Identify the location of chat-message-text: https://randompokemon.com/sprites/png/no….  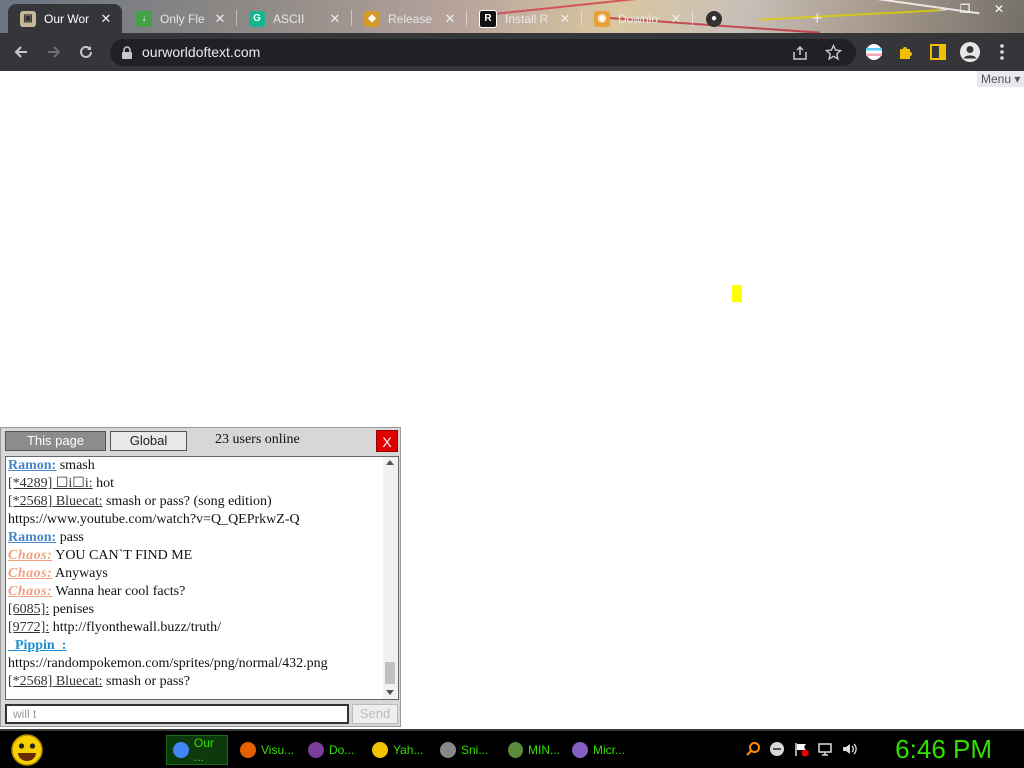
(168, 663).